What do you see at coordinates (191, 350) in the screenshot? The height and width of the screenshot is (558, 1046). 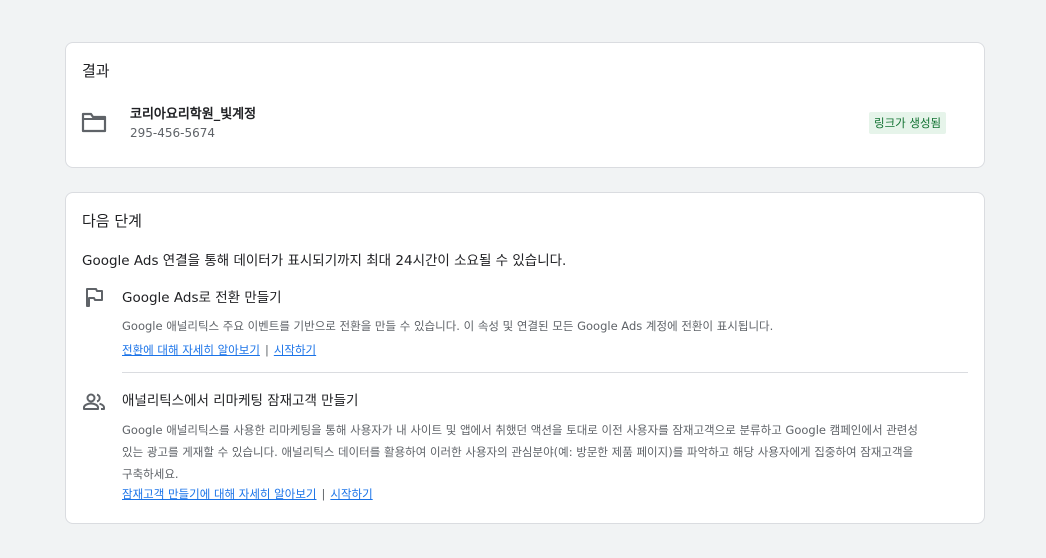 I see `conversions-learn-more-link: 전환에 대해 자세히 알아보기` at bounding box center [191, 350].